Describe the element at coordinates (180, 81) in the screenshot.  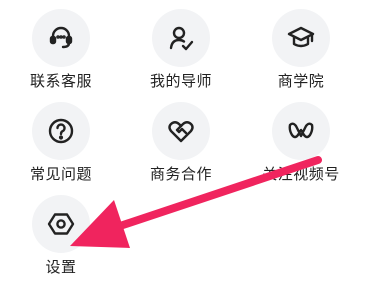
I see `my-mentor-label: 我的导师` at that location.